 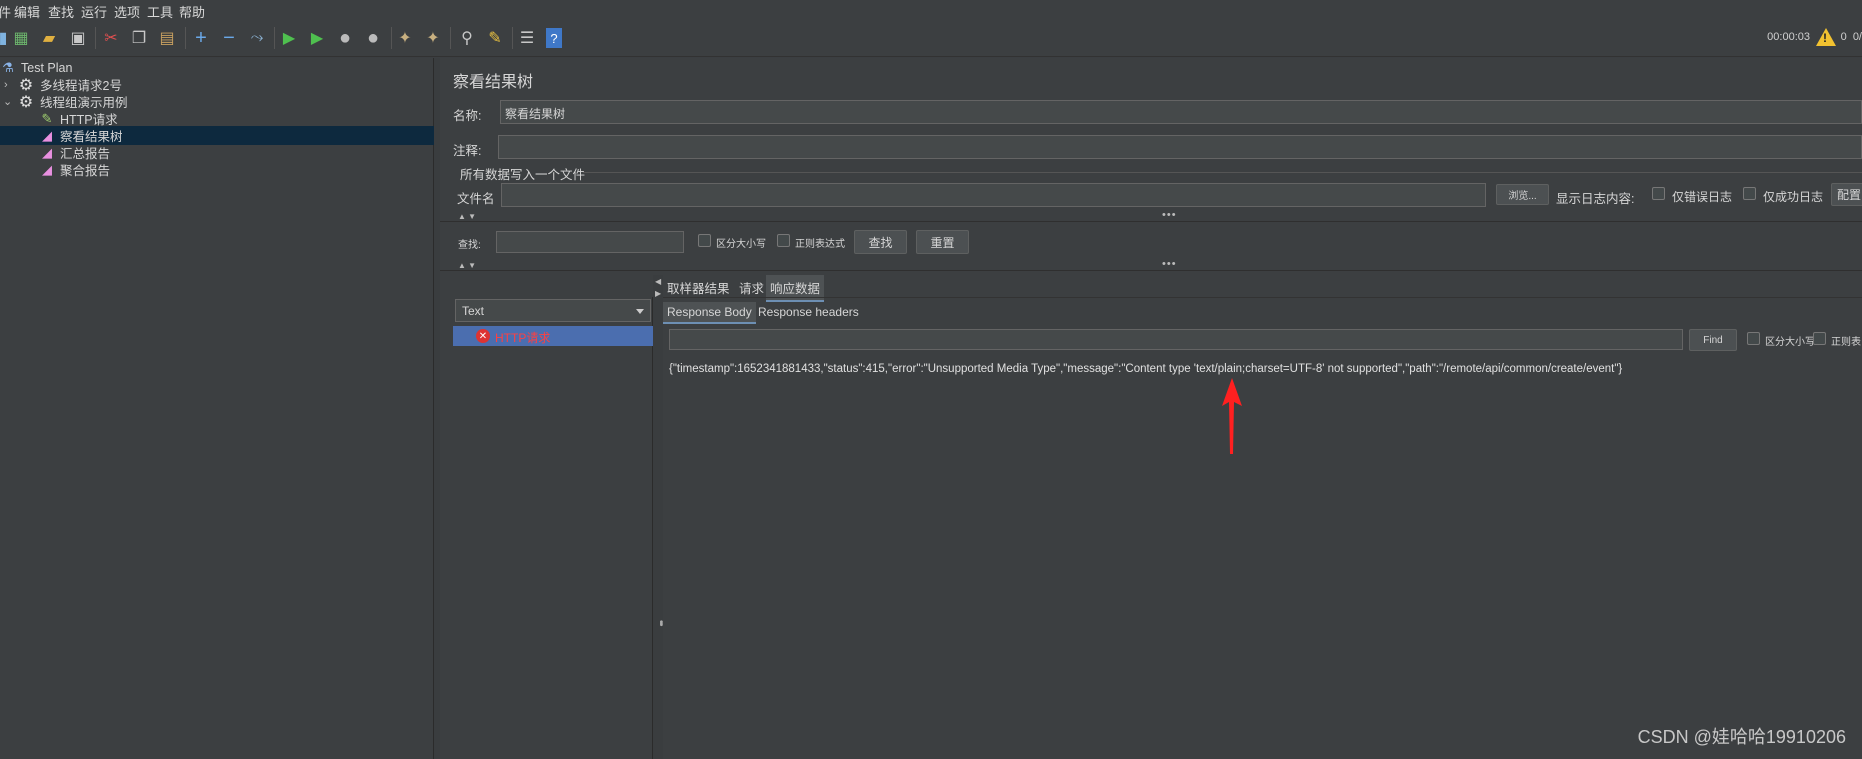 What do you see at coordinates (1846, 342) in the screenshot?
I see `response-regex-label: 正则表` at bounding box center [1846, 342].